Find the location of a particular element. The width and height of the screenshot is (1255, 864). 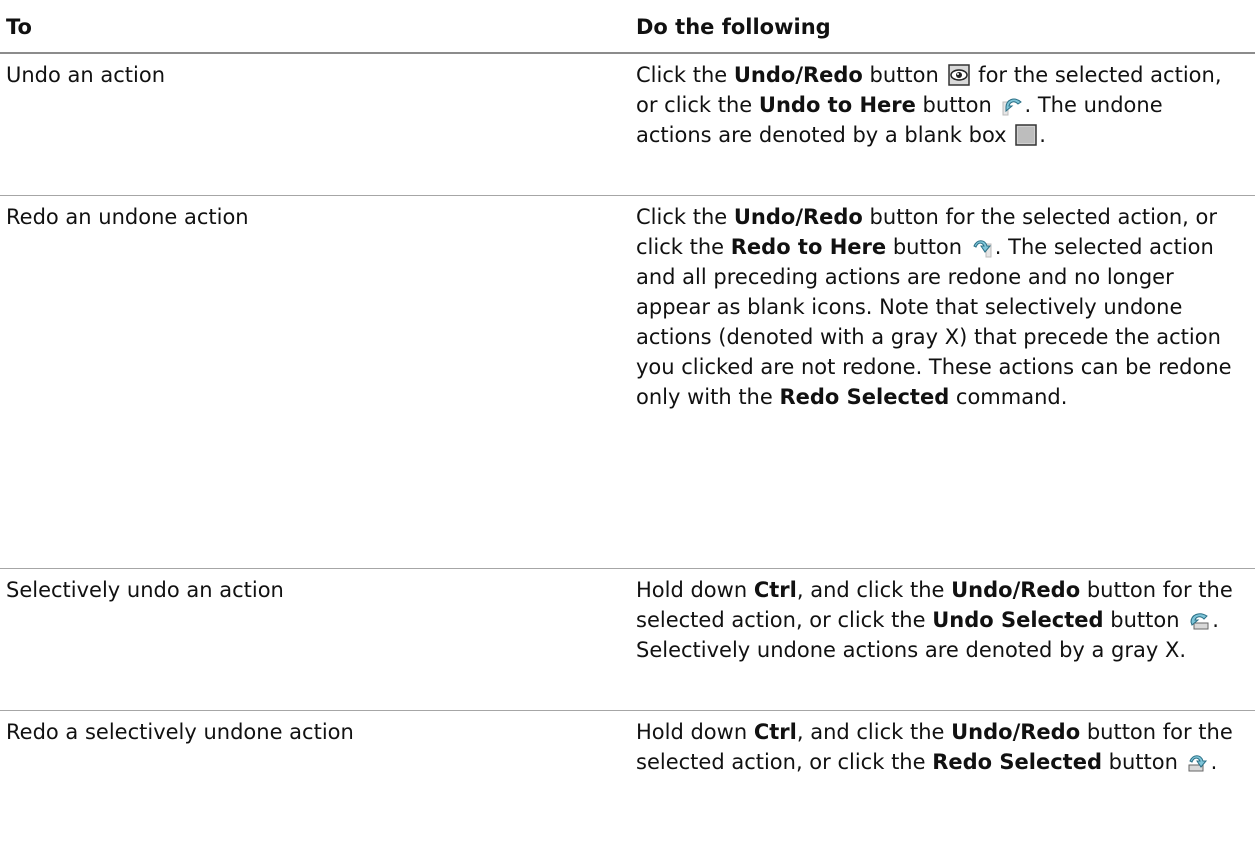

row-action: Selectively undo an action is located at coordinates (145, 590).